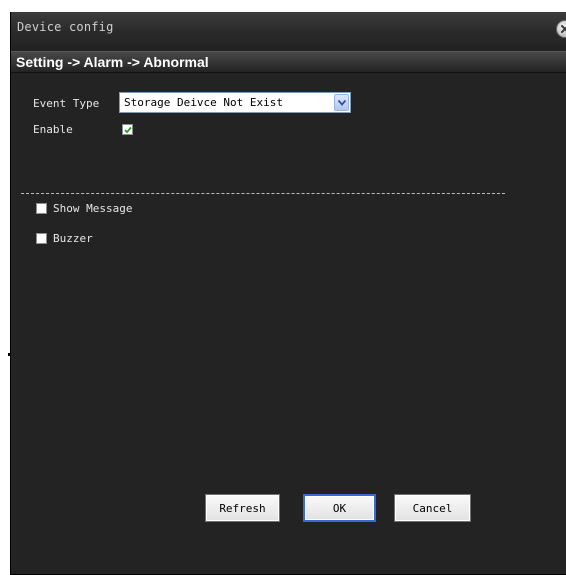 This screenshot has width=566, height=575. What do you see at coordinates (93, 208) in the screenshot?
I see `show-message-label: Show Message` at bounding box center [93, 208].